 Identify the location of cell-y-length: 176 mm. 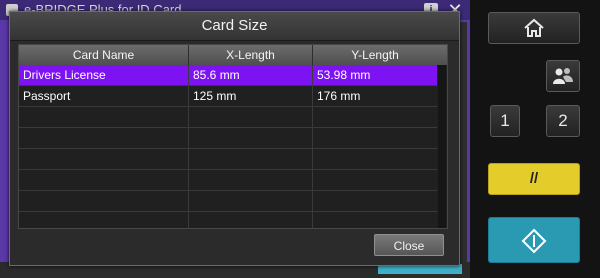
(339, 96).